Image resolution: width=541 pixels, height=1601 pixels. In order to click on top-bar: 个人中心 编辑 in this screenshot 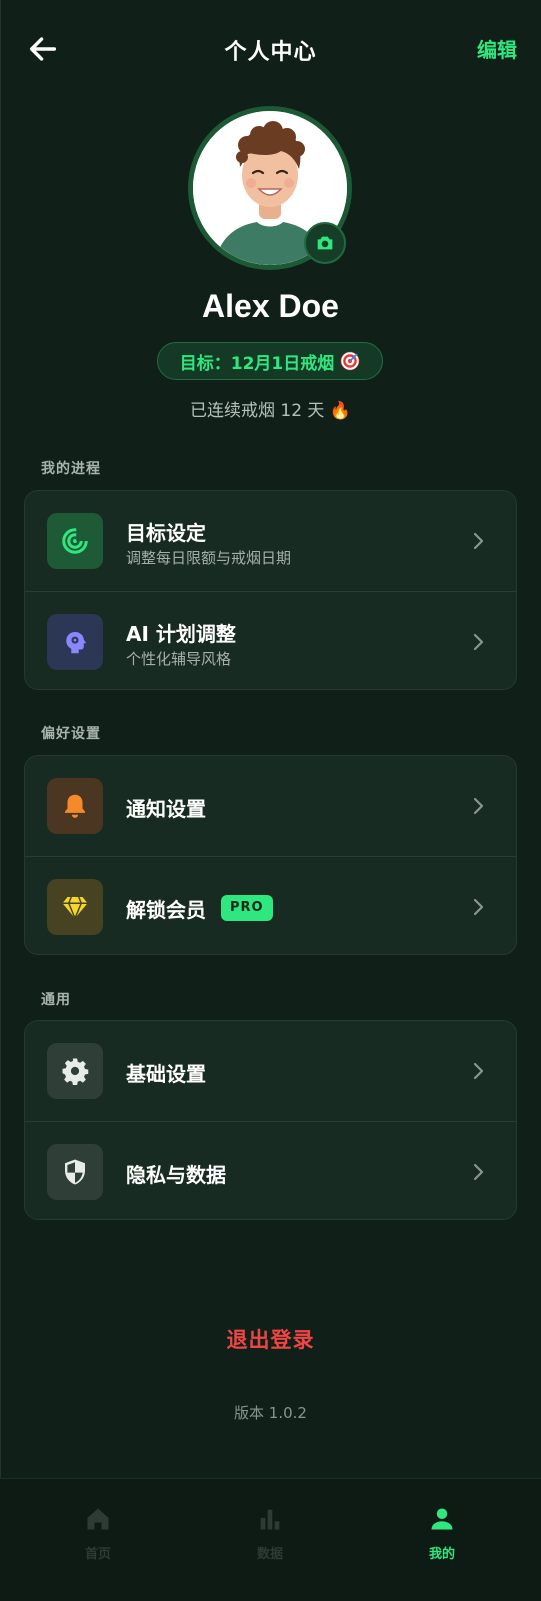, I will do `click(270, 50)`.